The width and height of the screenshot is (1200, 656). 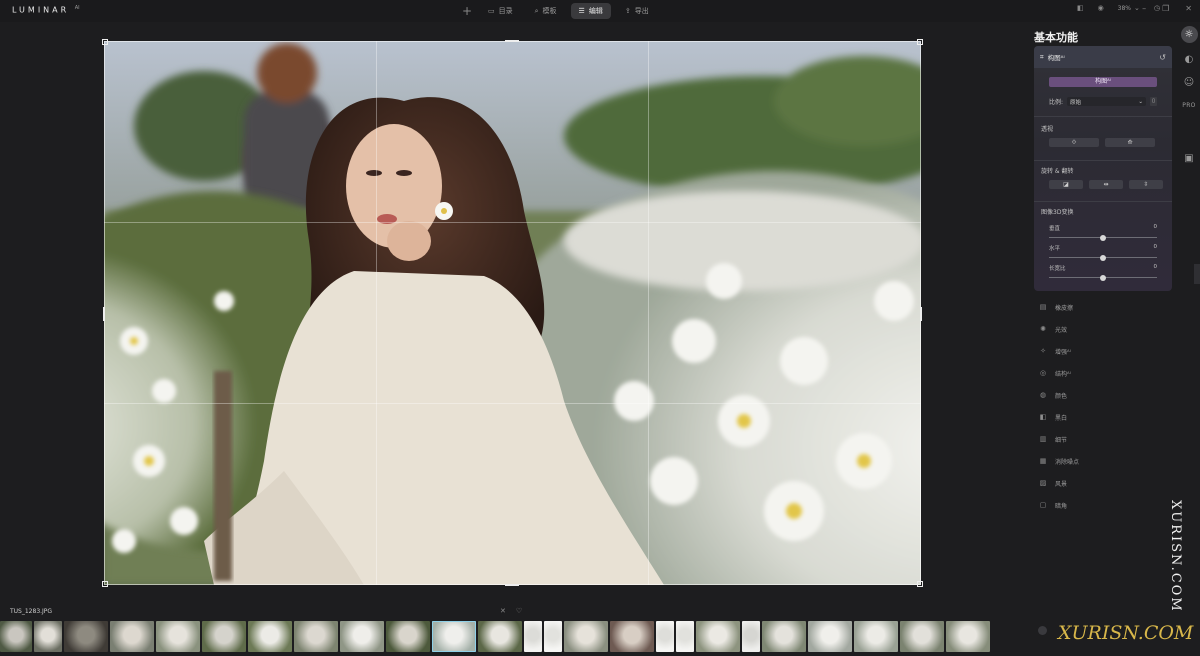 What do you see at coordinates (1074, 142) in the screenshot?
I see `perspective-horizontal-button: ⟐` at bounding box center [1074, 142].